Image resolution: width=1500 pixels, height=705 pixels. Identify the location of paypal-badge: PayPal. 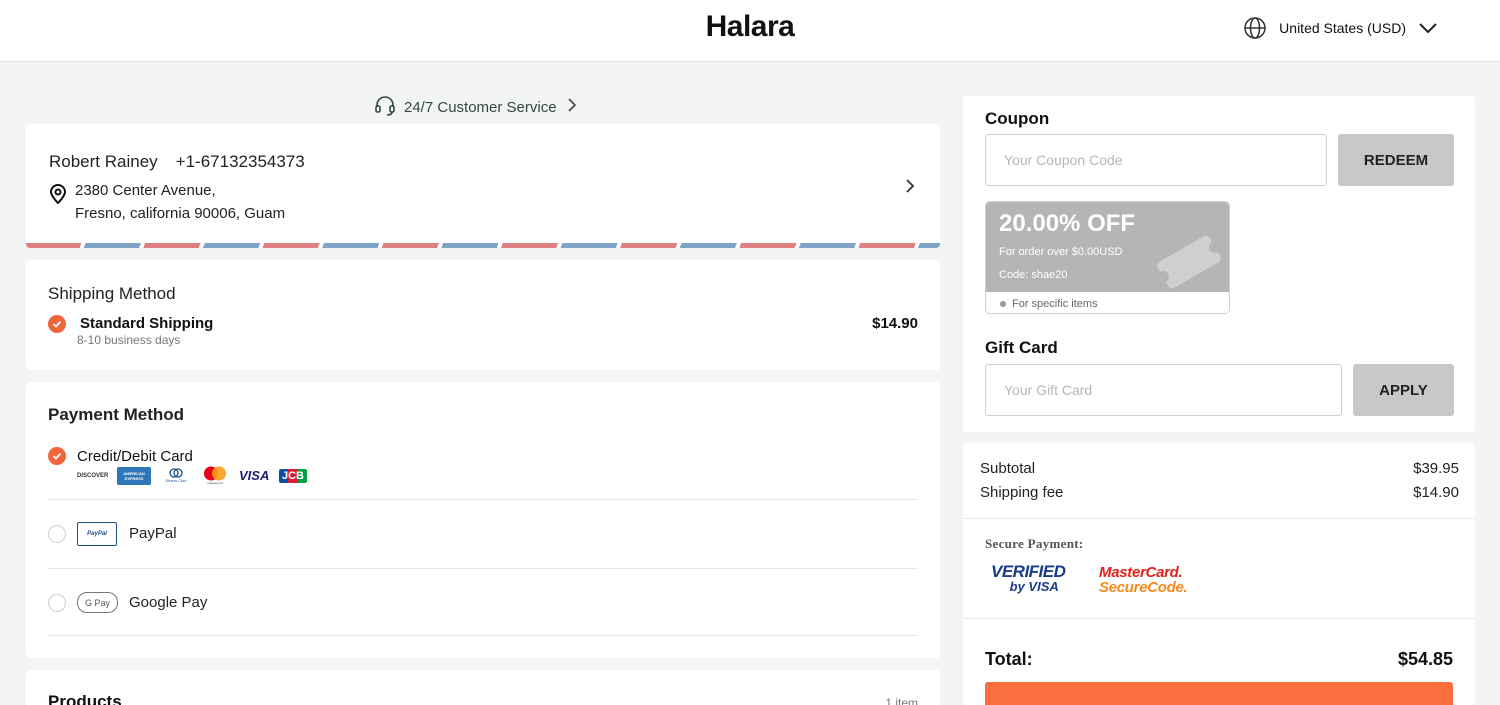
(97, 534).